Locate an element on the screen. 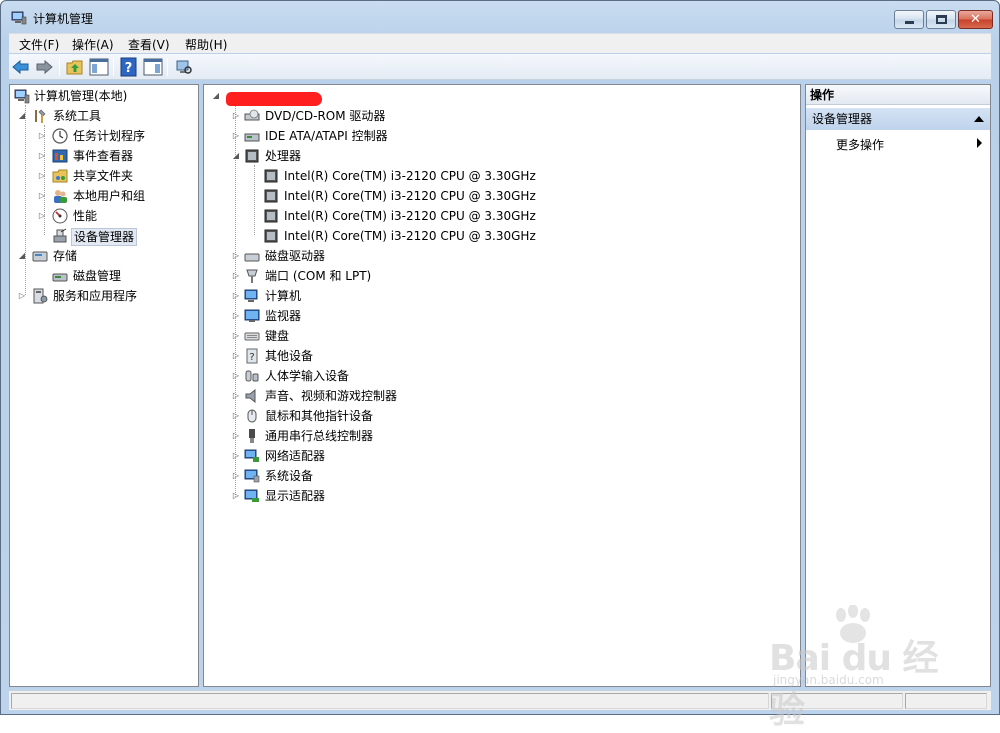 The height and width of the screenshot is (733, 1000). menu-help: 帮助(H) is located at coordinates (206, 44).